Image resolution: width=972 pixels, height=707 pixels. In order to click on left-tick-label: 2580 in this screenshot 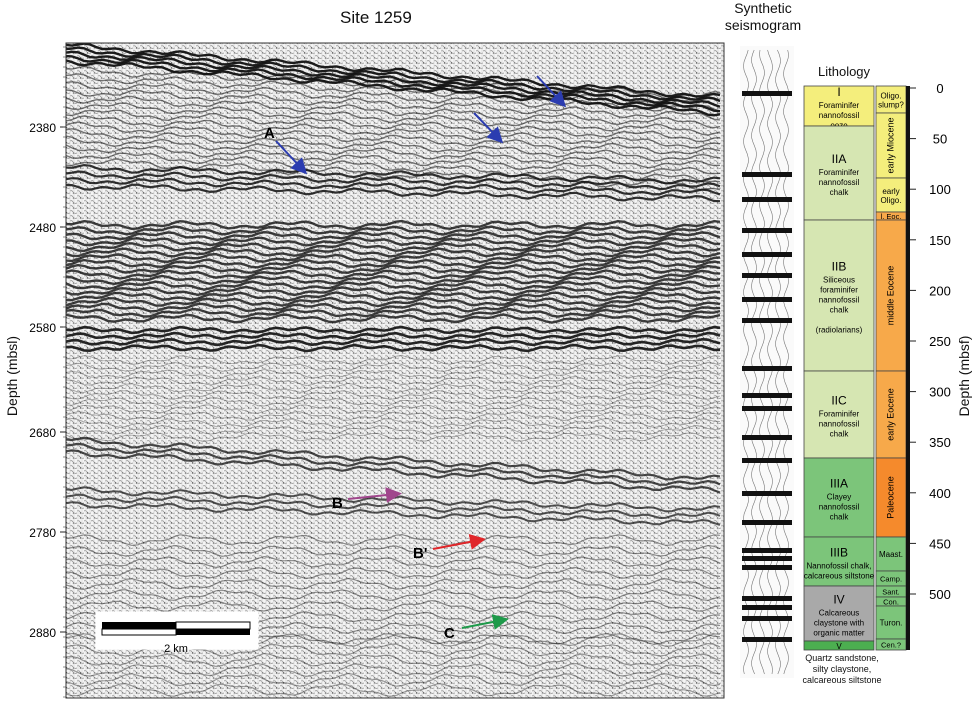, I will do `click(42, 328)`.